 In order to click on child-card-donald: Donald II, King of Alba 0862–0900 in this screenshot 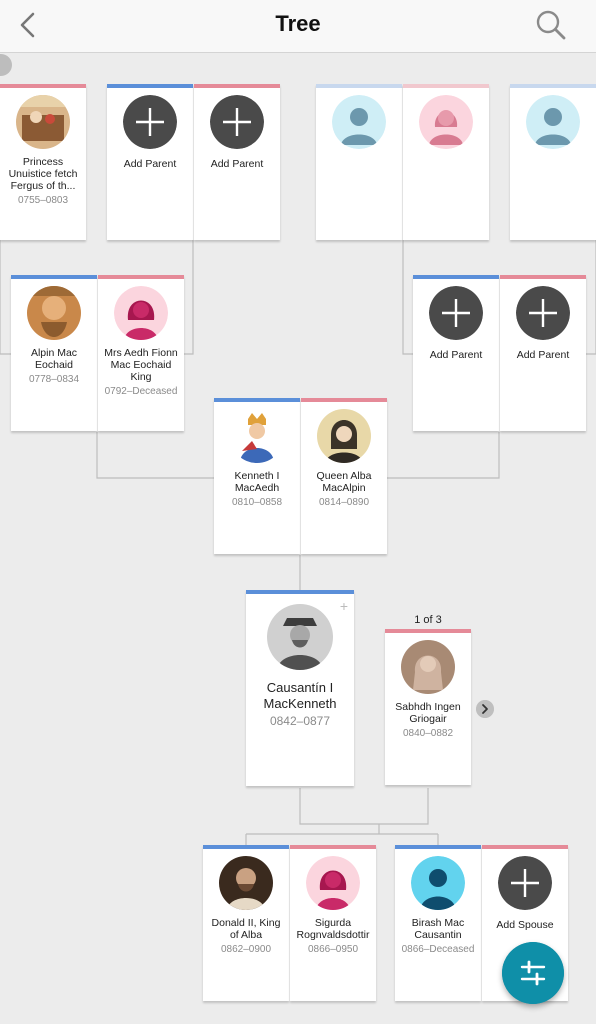, I will do `click(246, 923)`.